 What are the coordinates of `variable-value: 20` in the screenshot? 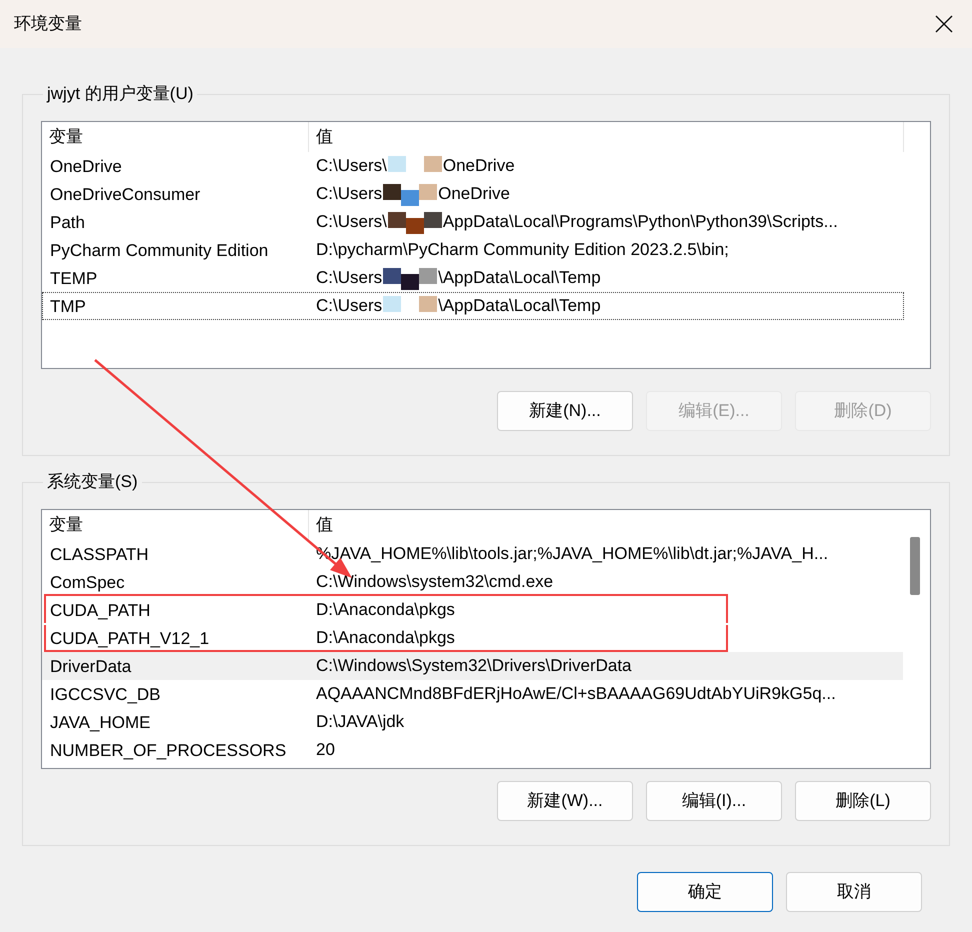 It's located at (325, 750).